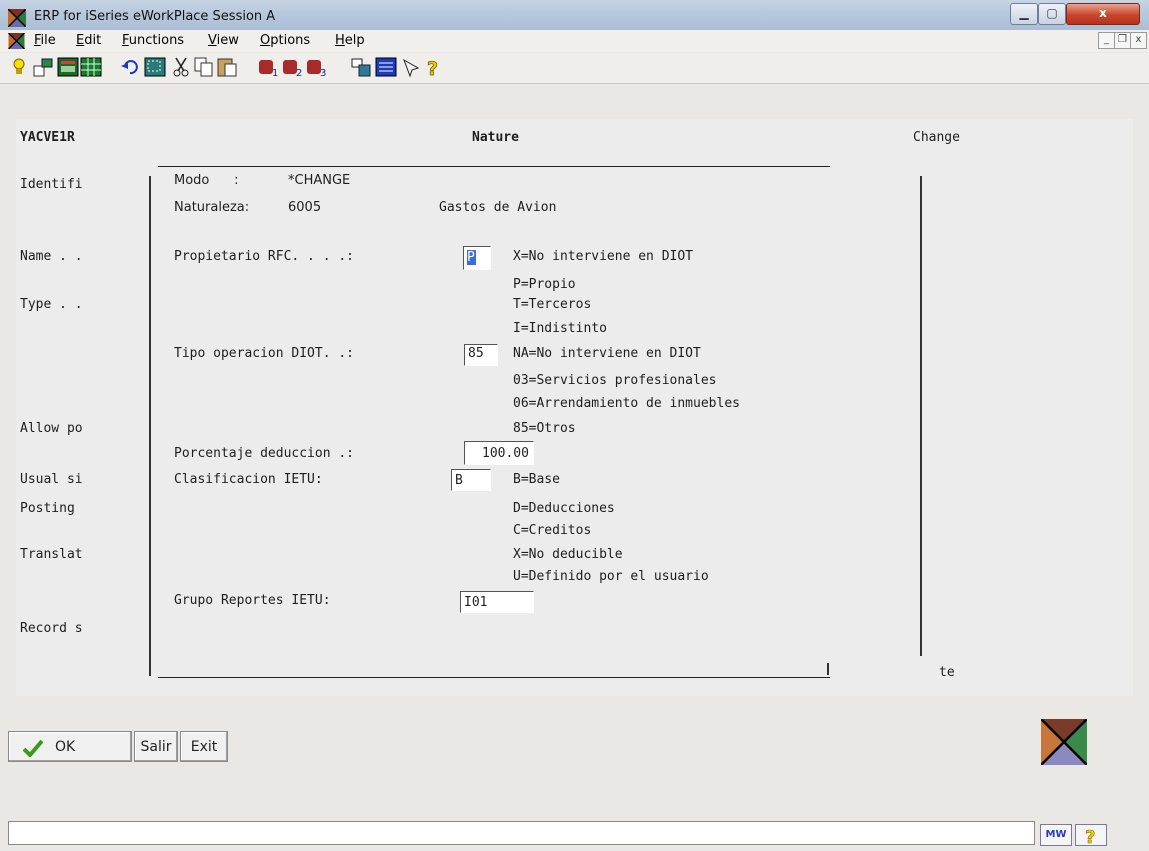 Image resolution: width=1149 pixels, height=851 pixels. What do you see at coordinates (305, 207) in the screenshot?
I see `naturaleza-code: 6005` at bounding box center [305, 207].